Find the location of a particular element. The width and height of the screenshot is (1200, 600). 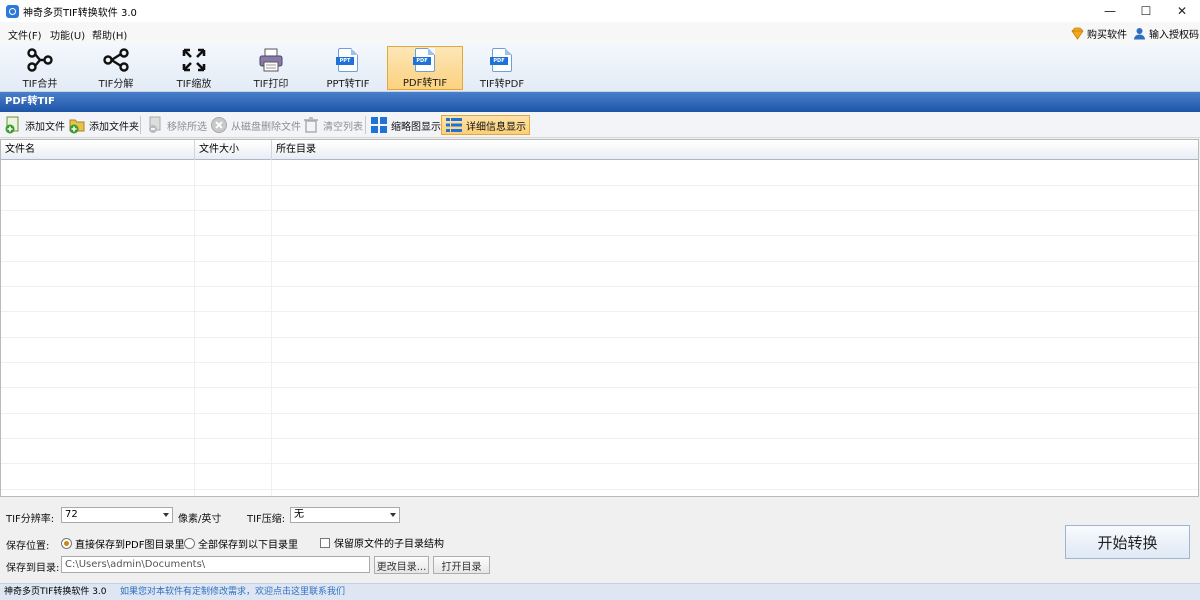

user-icon is located at coordinates (1139, 34).